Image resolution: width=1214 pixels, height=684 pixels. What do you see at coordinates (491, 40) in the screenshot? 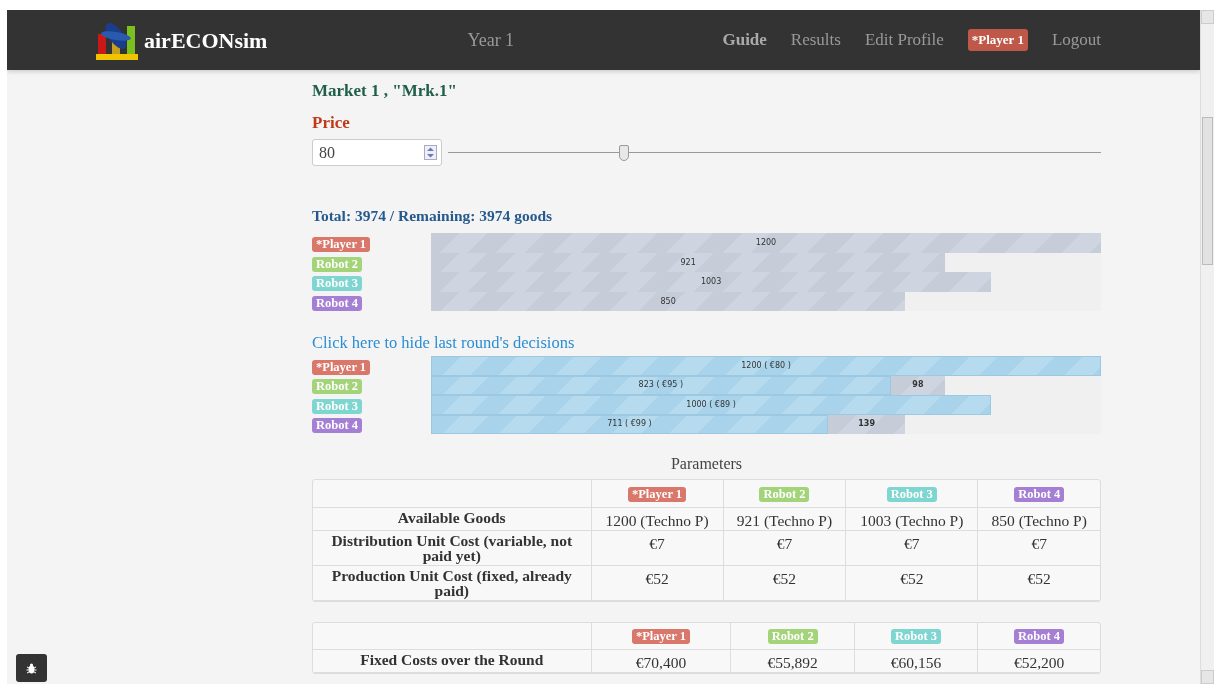
I see `year-label: Year 1` at bounding box center [491, 40].